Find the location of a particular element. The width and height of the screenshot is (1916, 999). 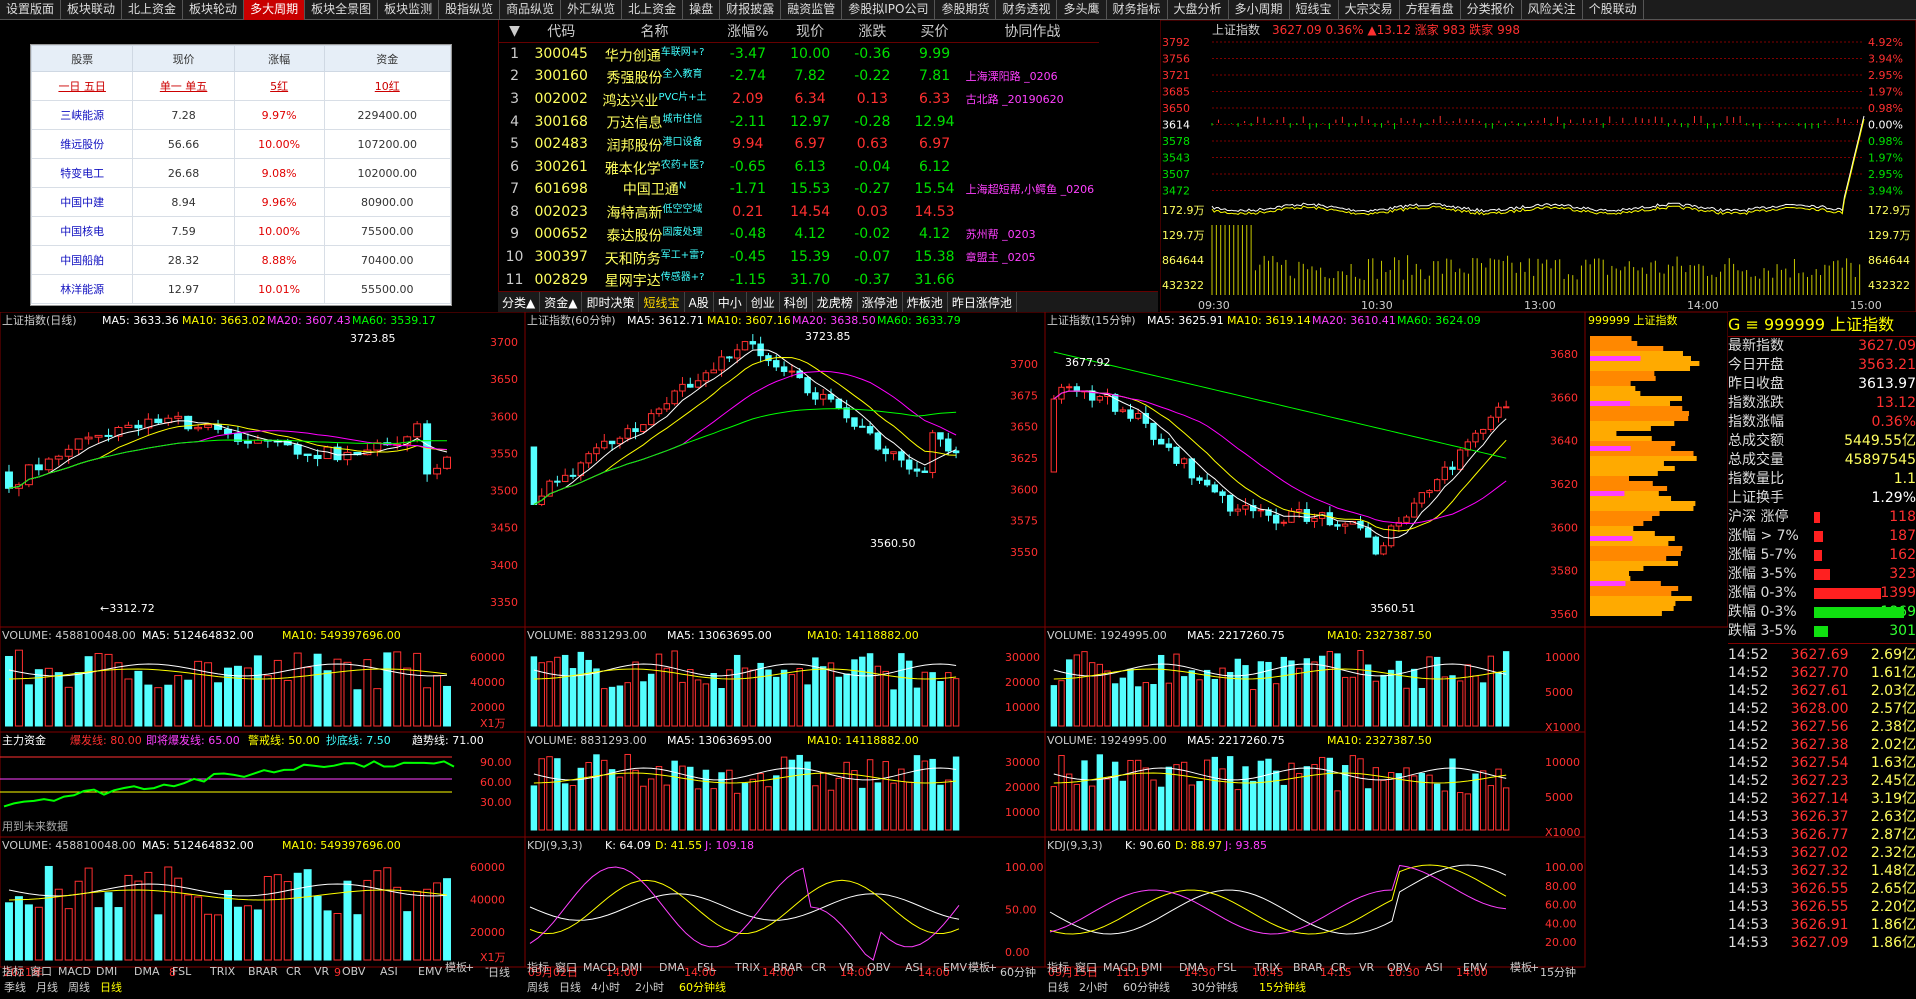

daily-high-label: 3723.85 is located at coordinates (373, 338).